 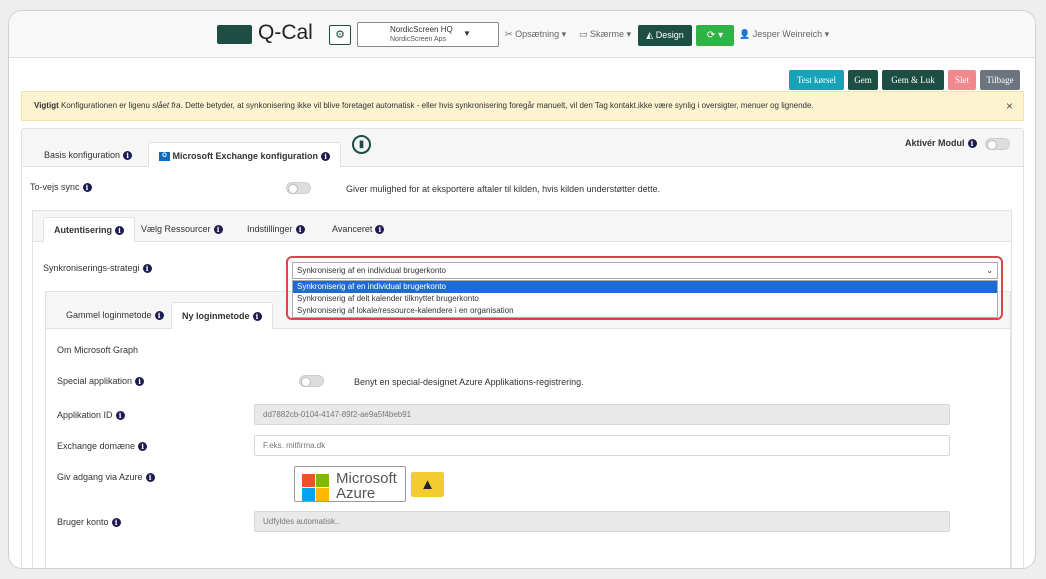 I want to click on exchange-domain-label: Exchange domæne i, so click(x=102, y=446).